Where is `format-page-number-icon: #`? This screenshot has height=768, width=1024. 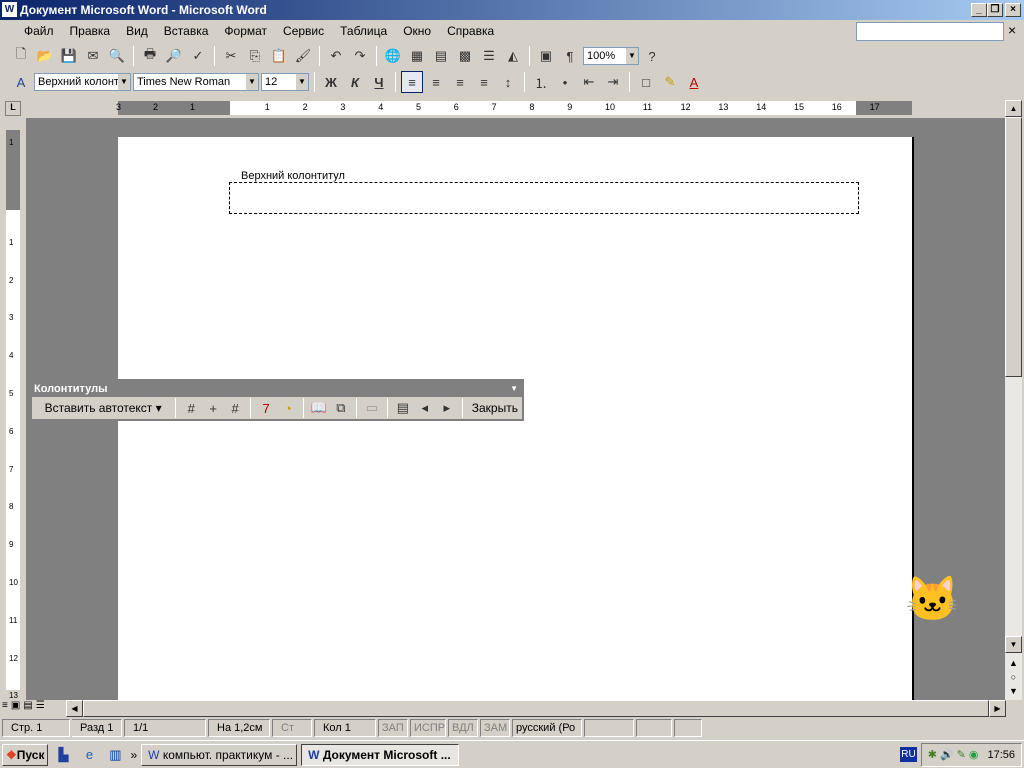
format-page-number-icon: # is located at coordinates (235, 408).